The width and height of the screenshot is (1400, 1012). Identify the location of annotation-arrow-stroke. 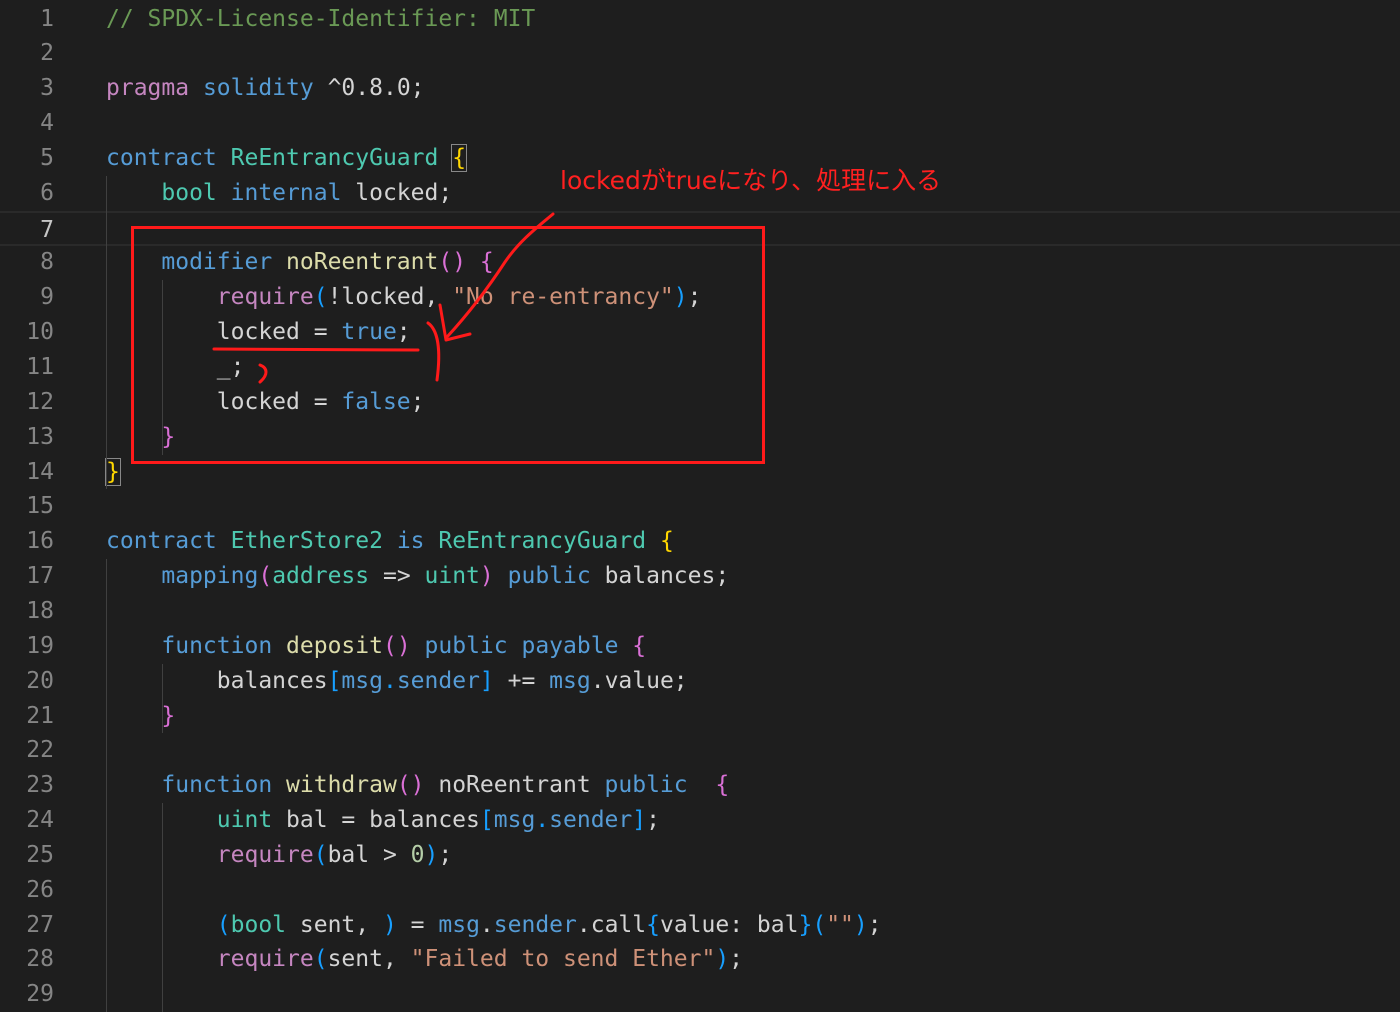
(500, 275).